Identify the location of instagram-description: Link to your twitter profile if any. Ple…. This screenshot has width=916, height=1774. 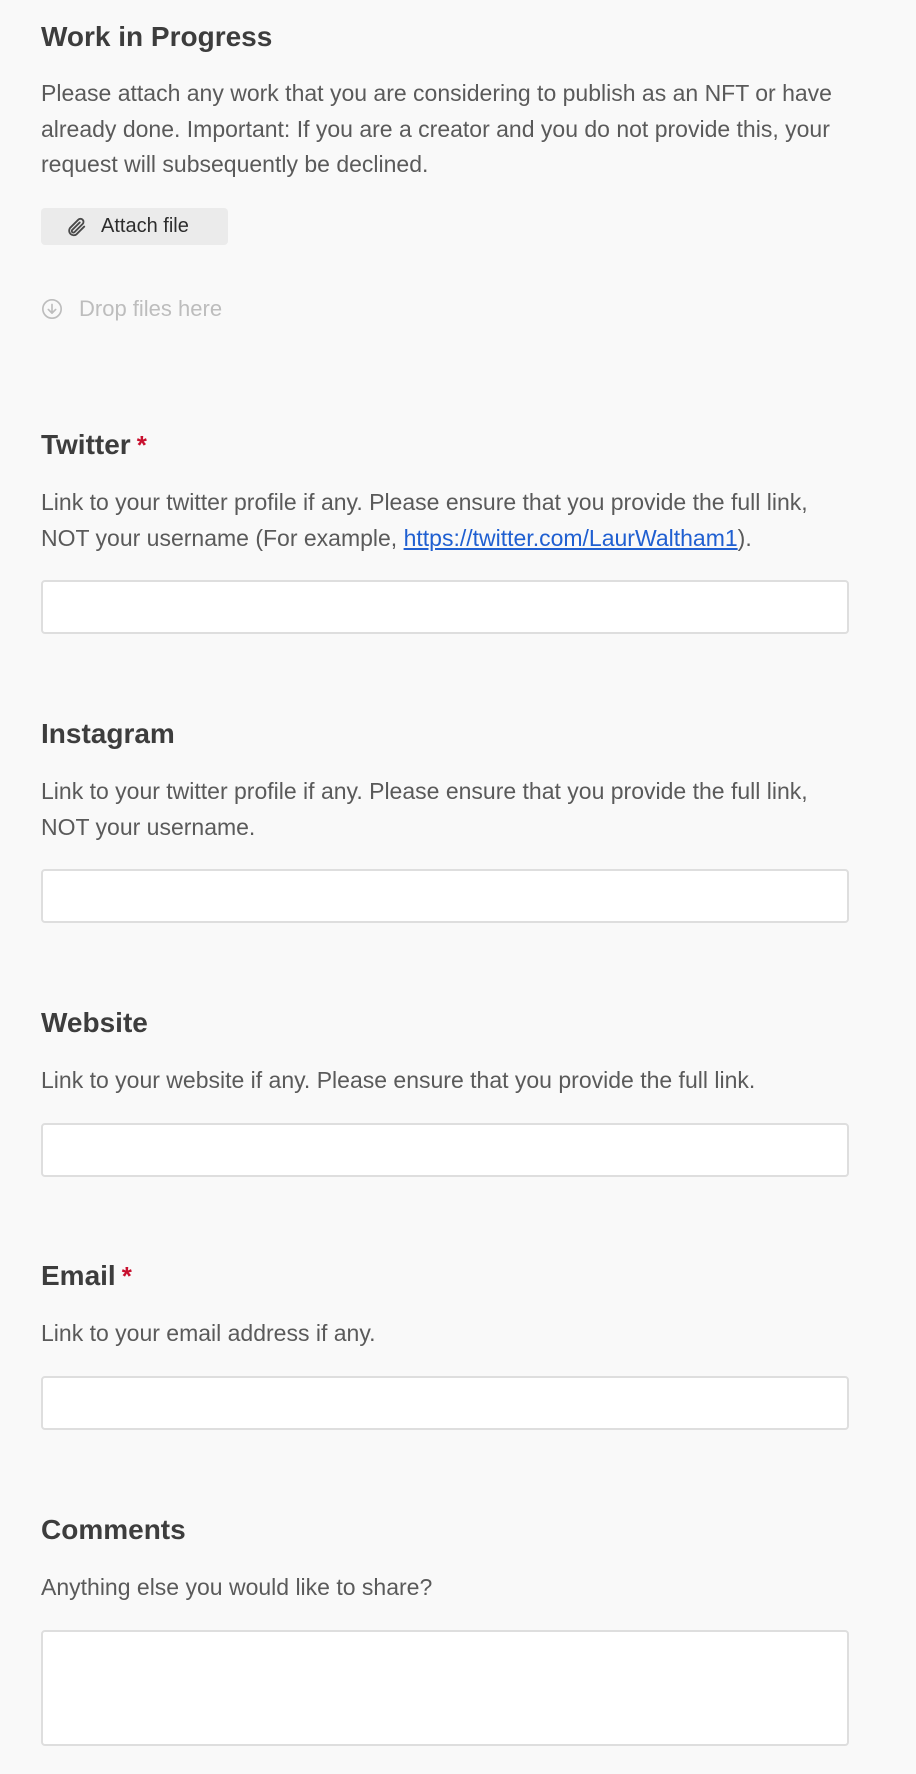
(424, 809).